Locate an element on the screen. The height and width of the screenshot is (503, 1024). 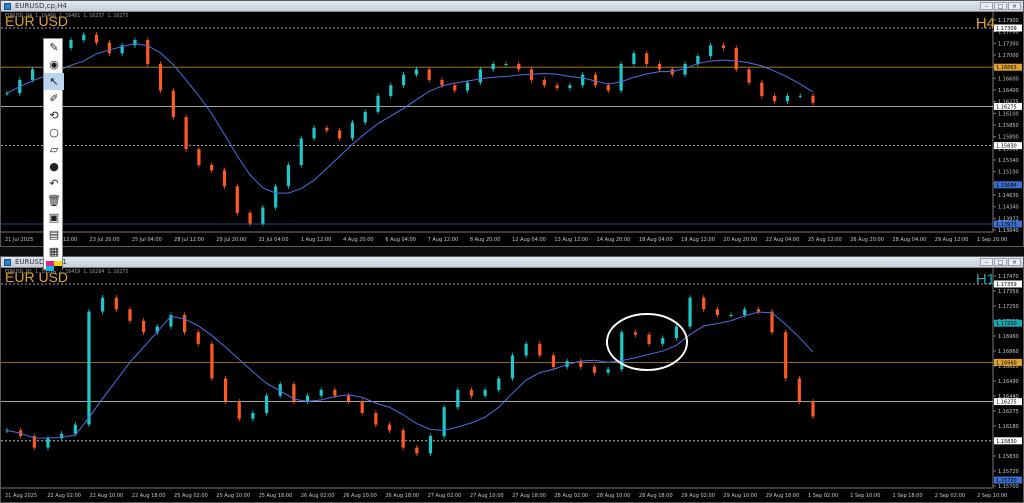
clipboard-icon: ▦ is located at coordinates (54, 251).